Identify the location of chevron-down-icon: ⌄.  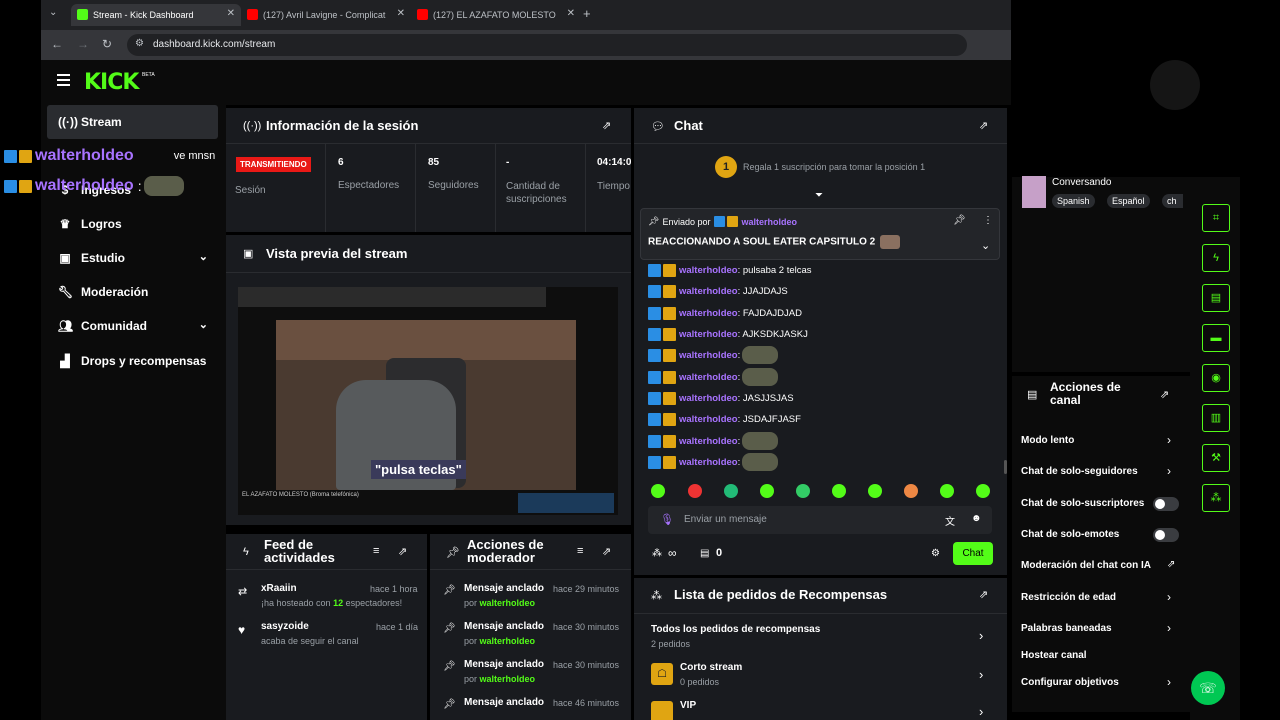
(985, 245).